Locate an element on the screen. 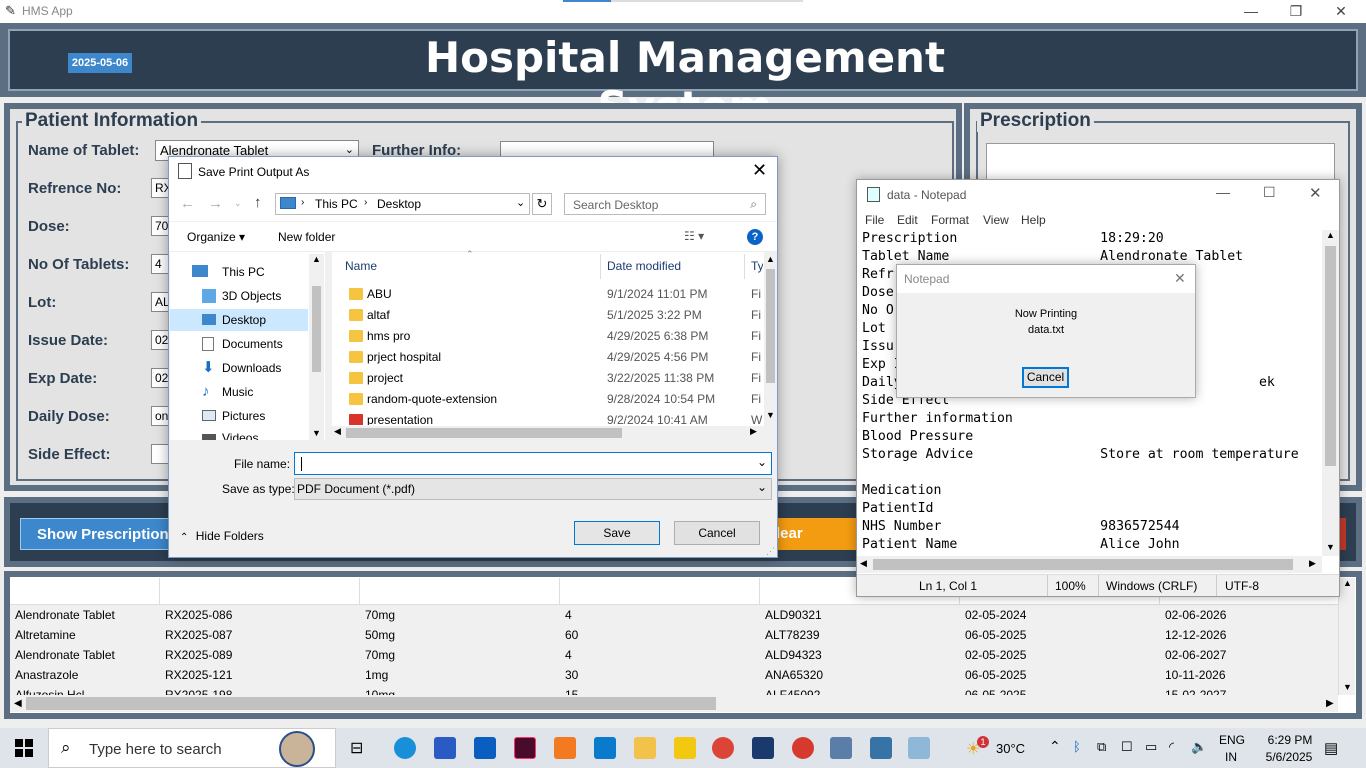  notepad-hscrollbar: ◀ ▶ is located at coordinates (1089, 564).